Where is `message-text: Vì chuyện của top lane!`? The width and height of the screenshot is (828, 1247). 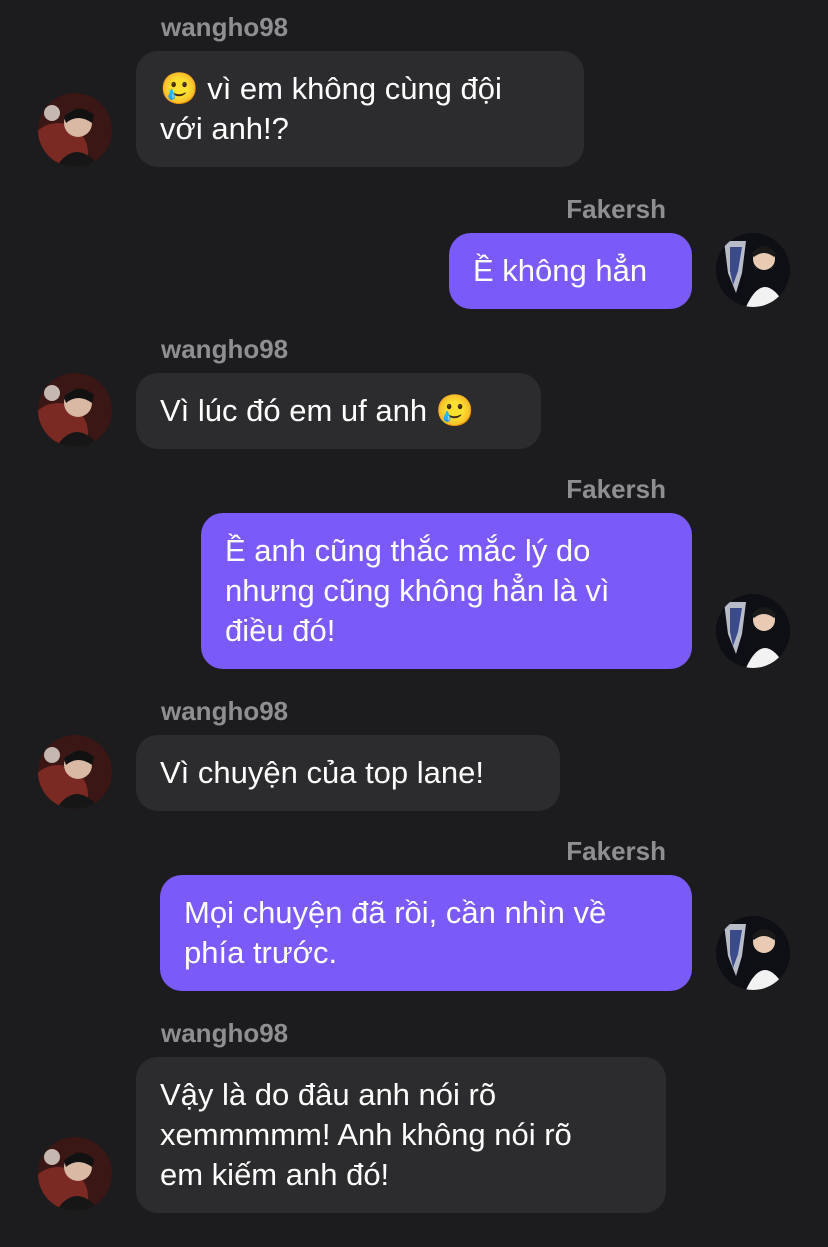 message-text: Vì chuyện của top lane! is located at coordinates (322, 772).